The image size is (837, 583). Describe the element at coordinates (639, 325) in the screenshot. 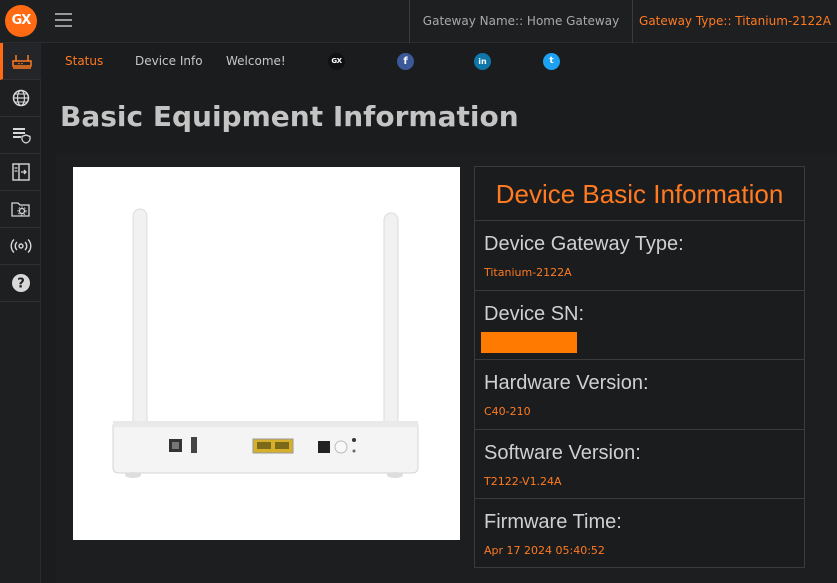

I see `info-row-serial-number: Device SN:` at that location.